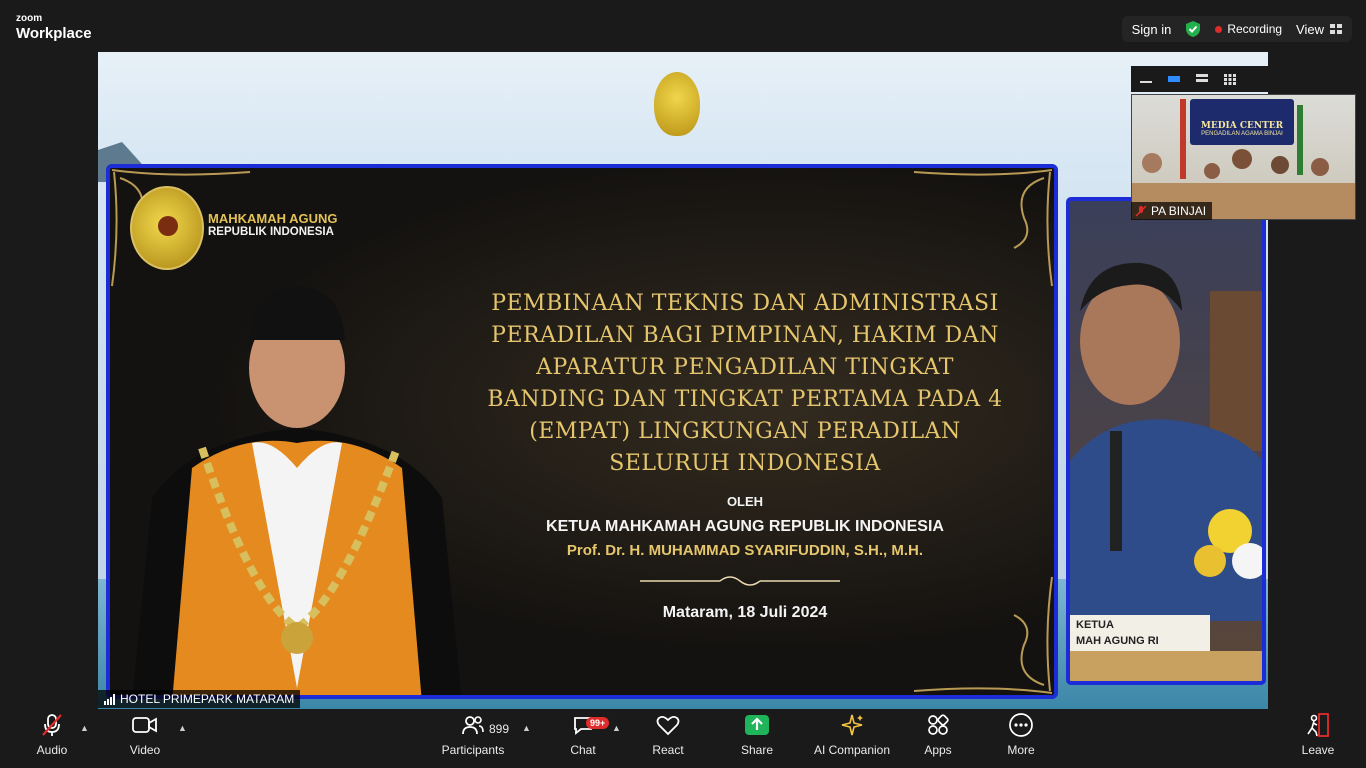 The width and height of the screenshot is (1366, 768). I want to click on thumbnail-controls, so click(1243, 79).